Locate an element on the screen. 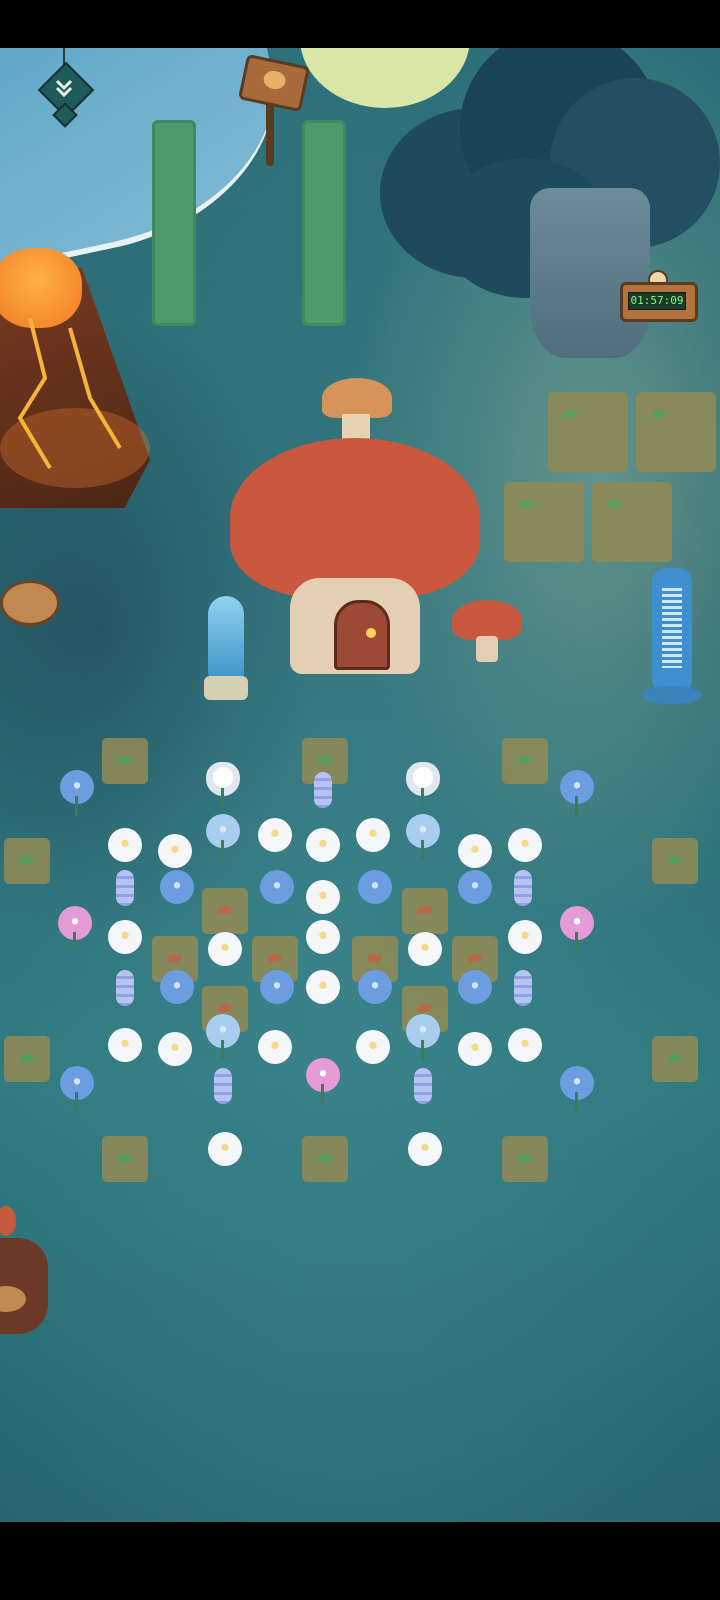  mushroom-house is located at coordinates (360, 538).